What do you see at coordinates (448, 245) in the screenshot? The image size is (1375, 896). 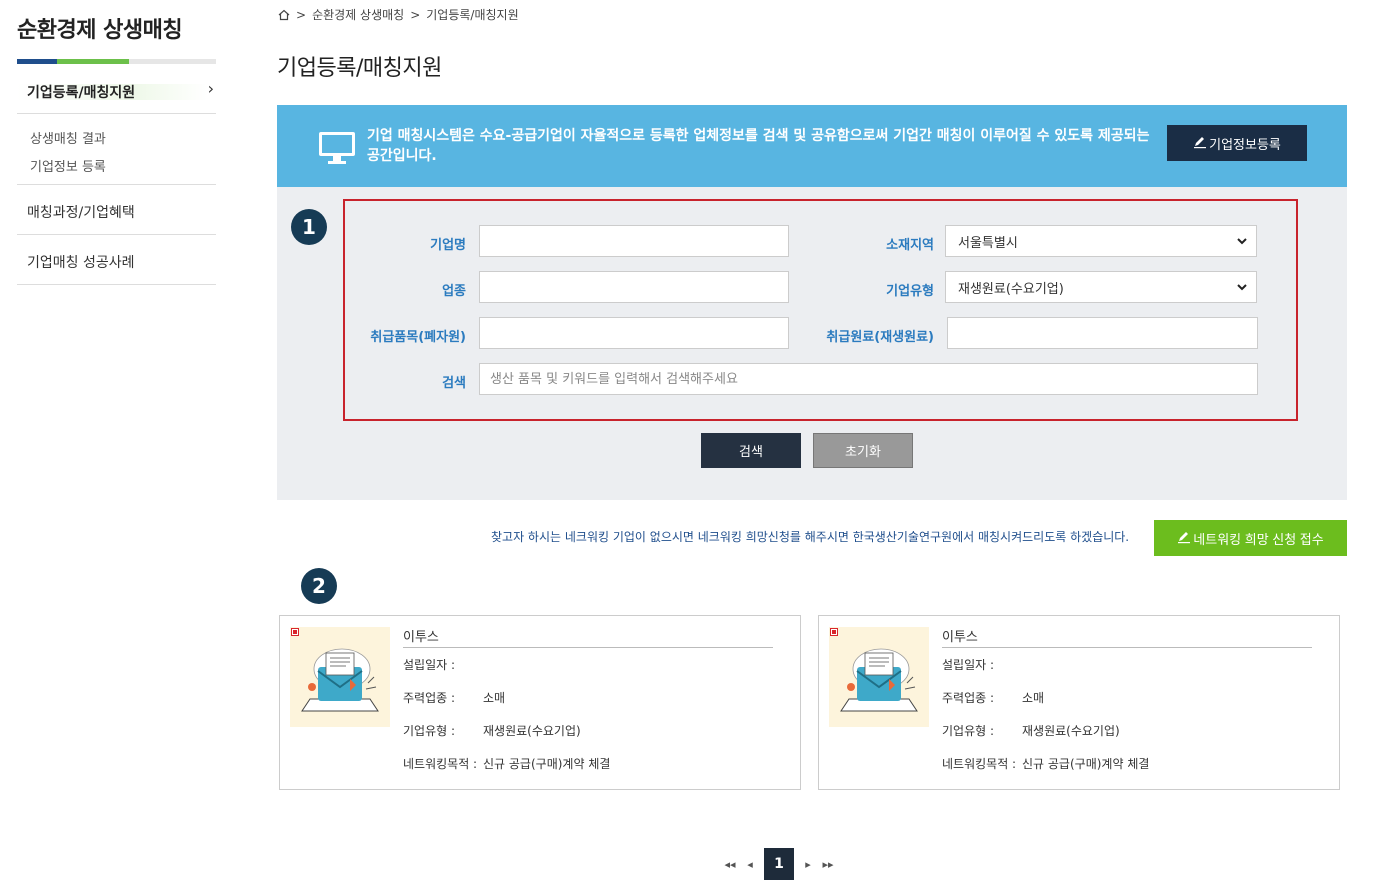 I see `company-name-label: 기업명` at bounding box center [448, 245].